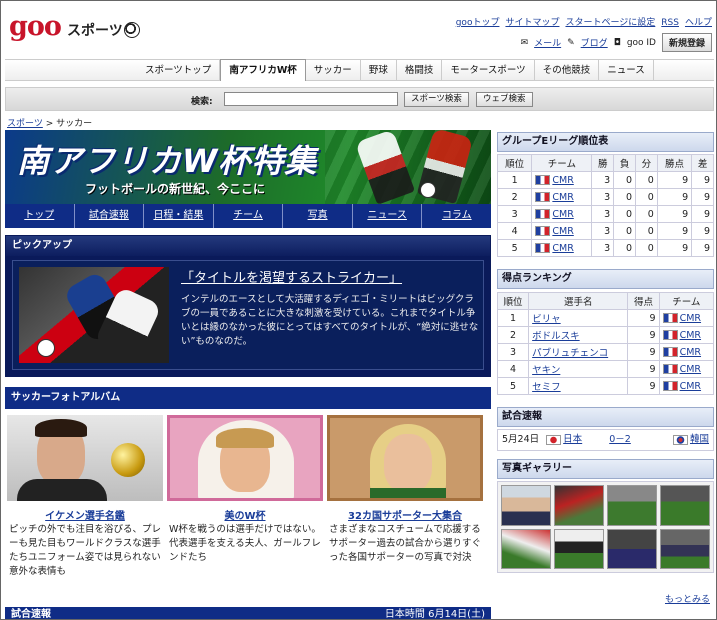 Image resolution: width=717 pixels, height=620 pixels. I want to click on live-score-title: 試合速報, so click(31, 614).